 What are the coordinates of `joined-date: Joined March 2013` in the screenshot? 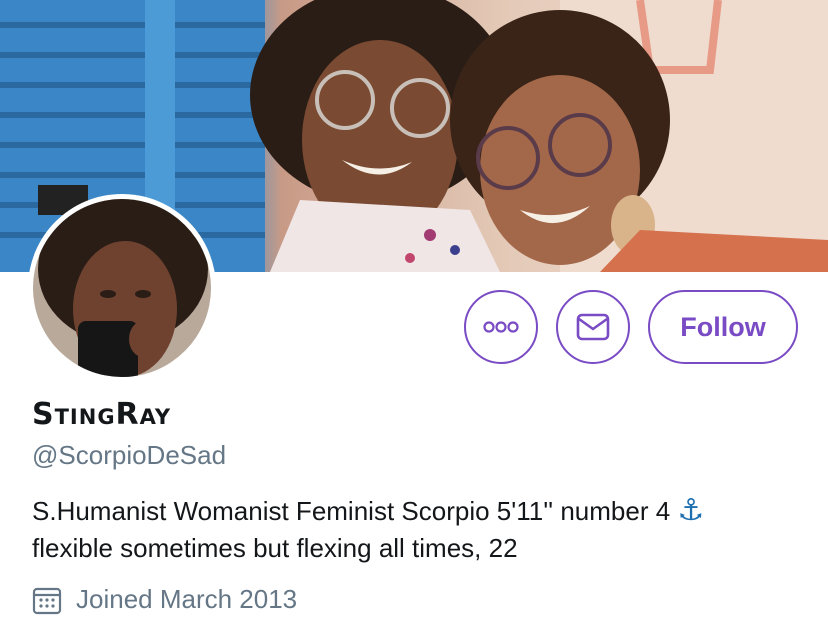 It's located at (164, 599).